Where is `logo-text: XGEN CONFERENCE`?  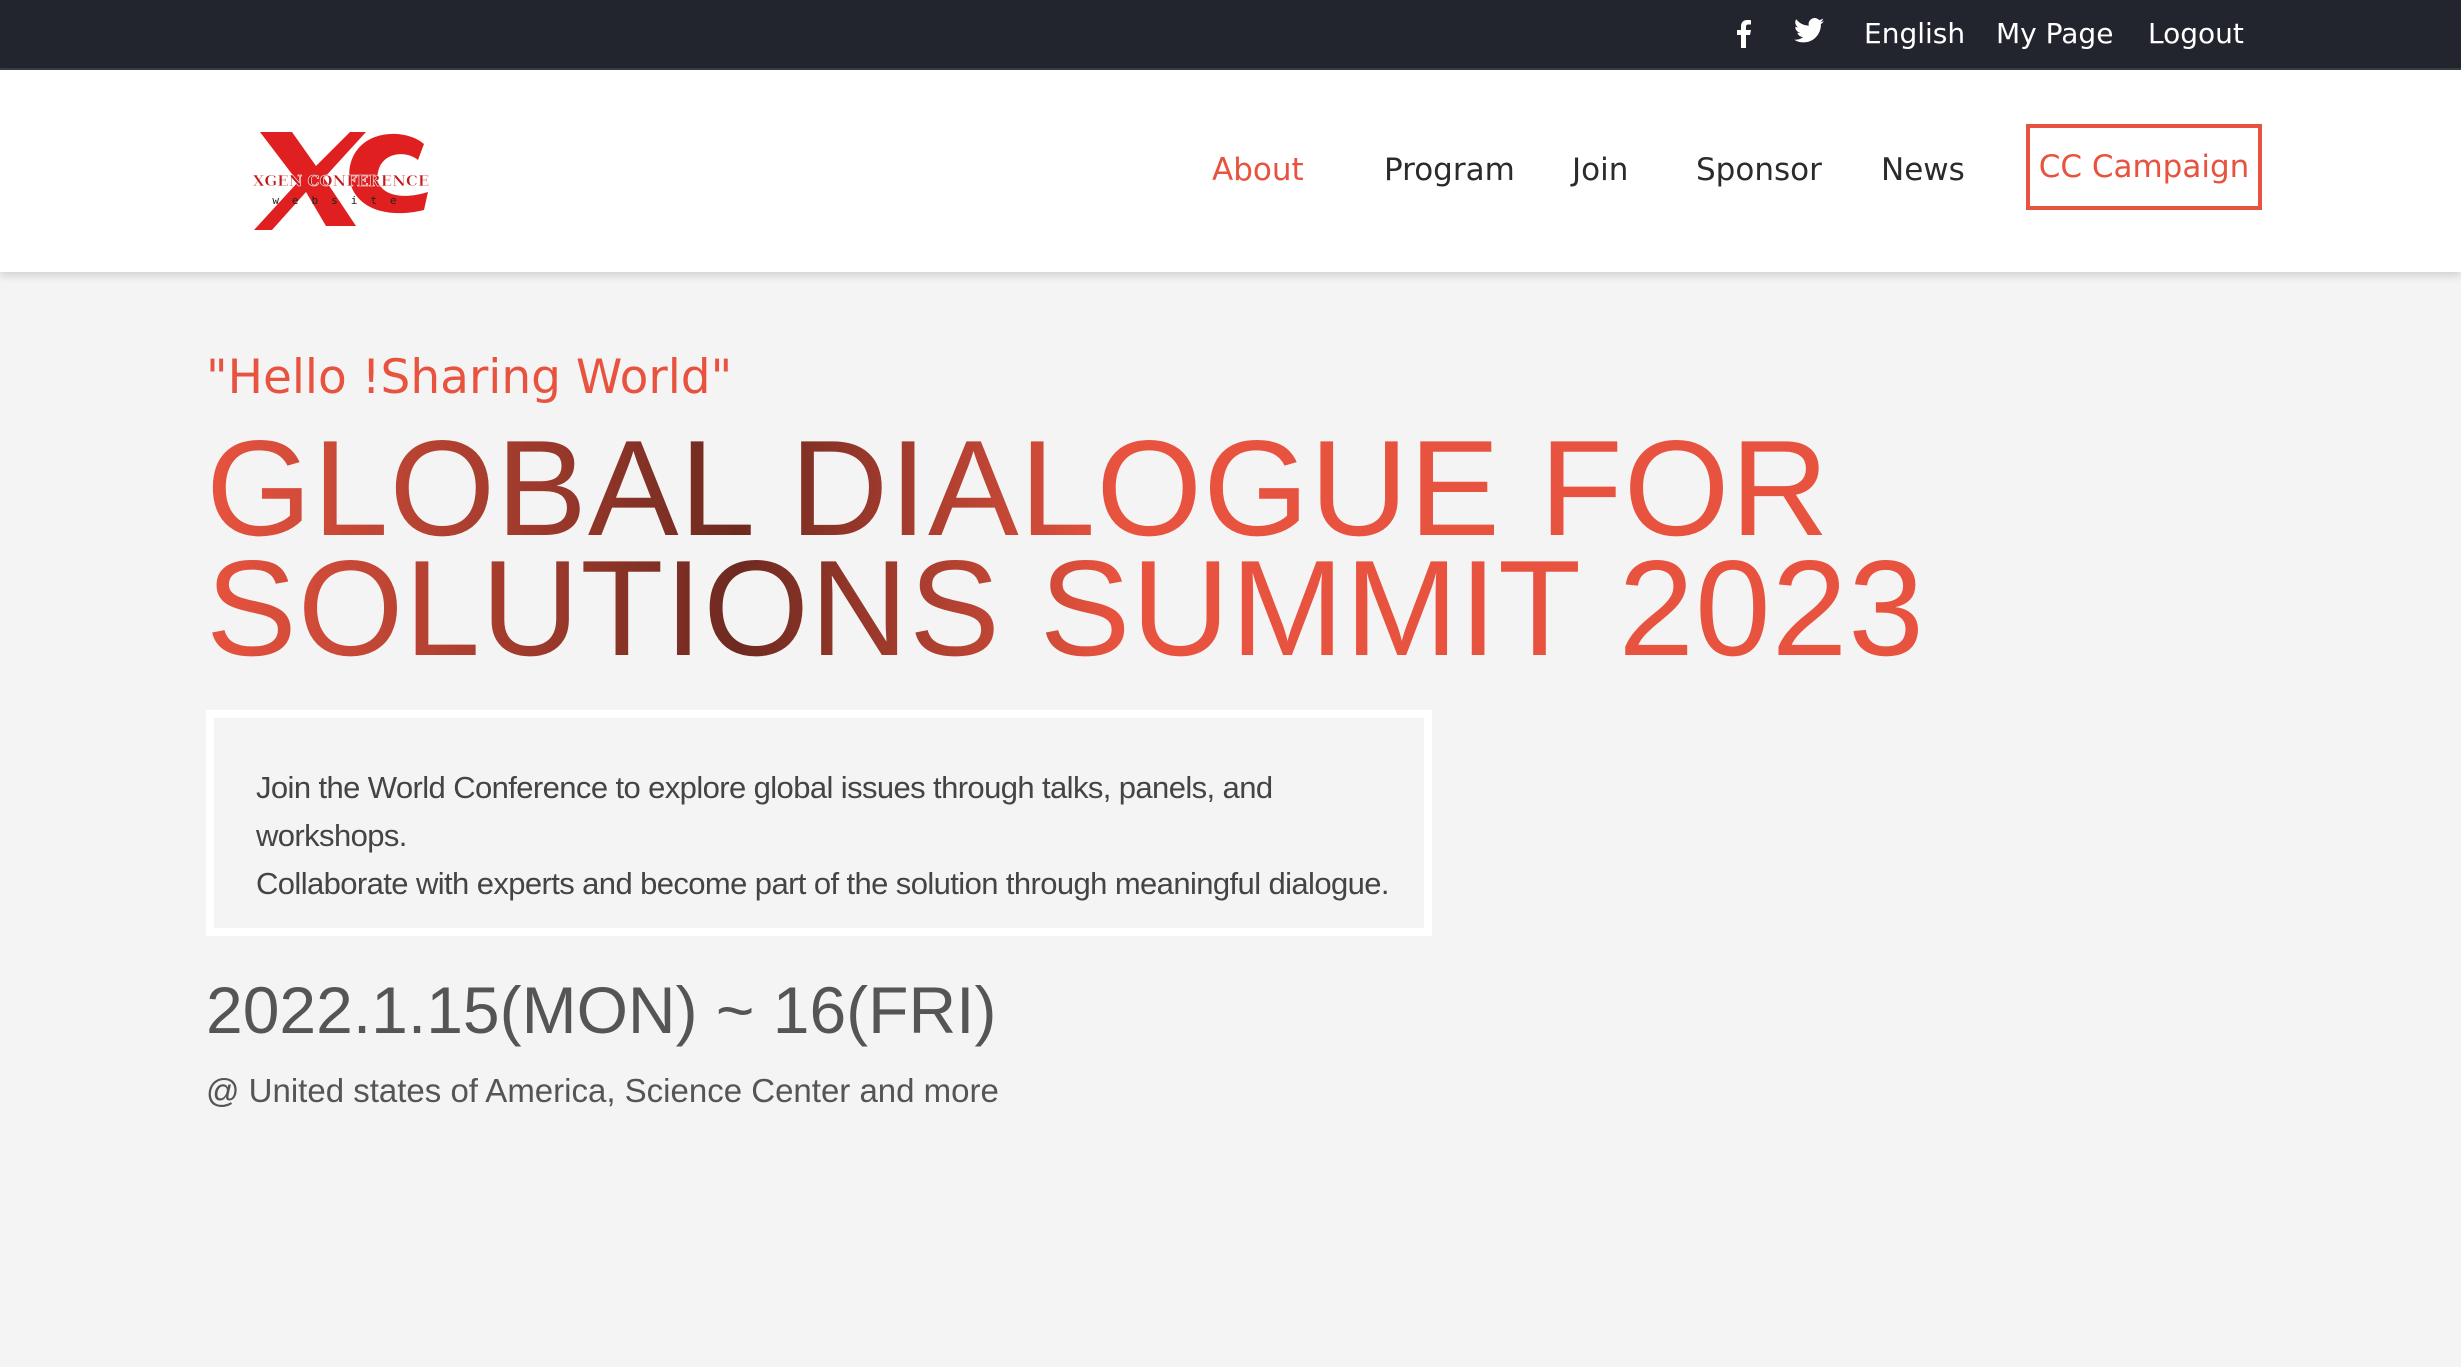 logo-text: XGEN CONFERENCE is located at coordinates (341, 181).